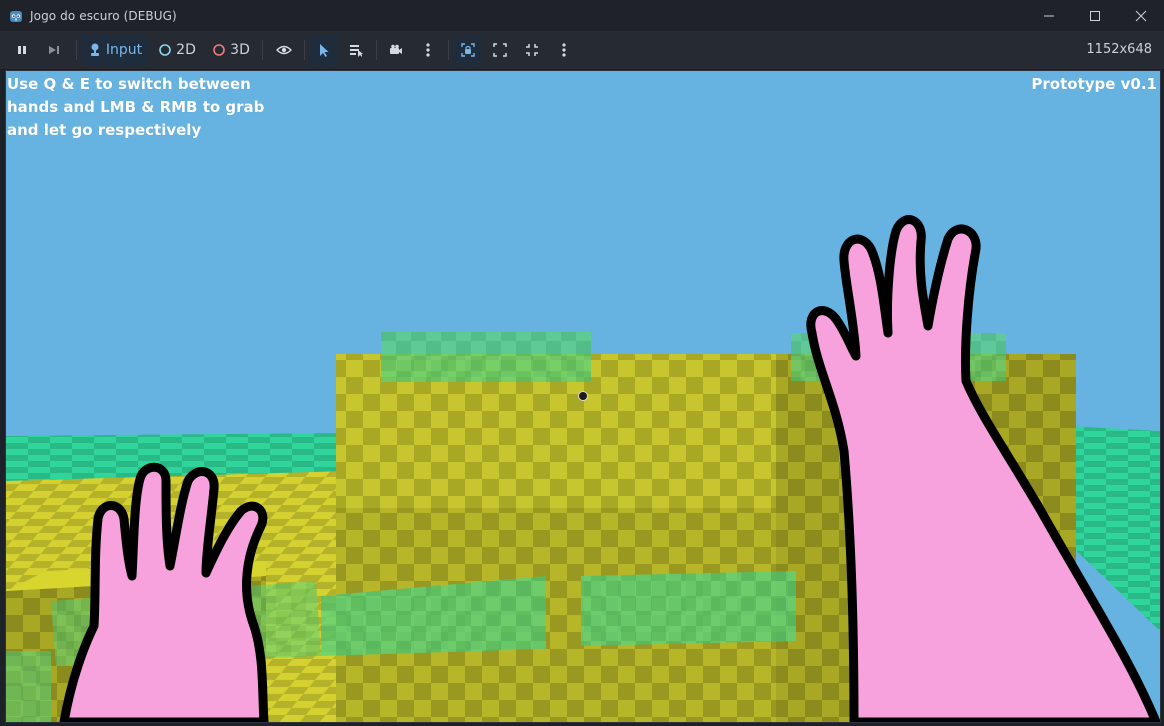 The height and width of the screenshot is (726, 1164). I want to click on mode-2d-label: 2D, so click(186, 50).